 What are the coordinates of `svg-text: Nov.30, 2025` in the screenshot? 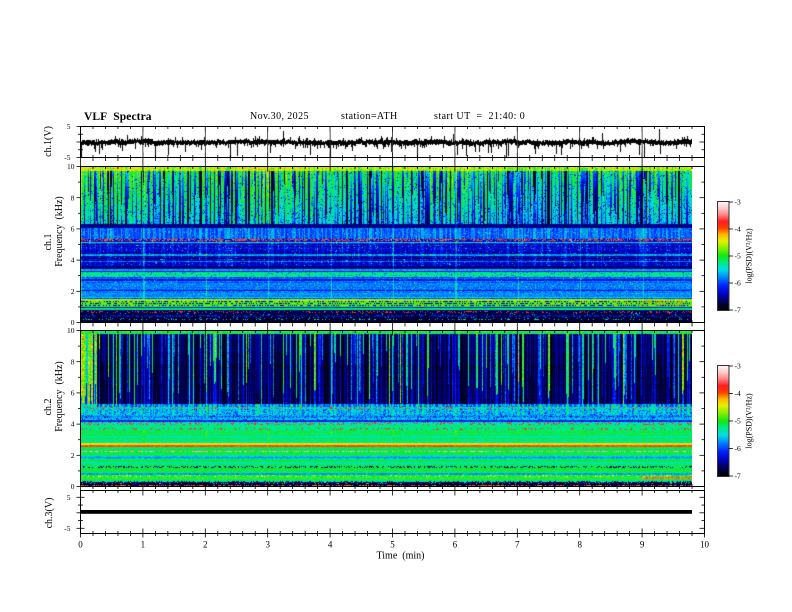 It's located at (279, 116).